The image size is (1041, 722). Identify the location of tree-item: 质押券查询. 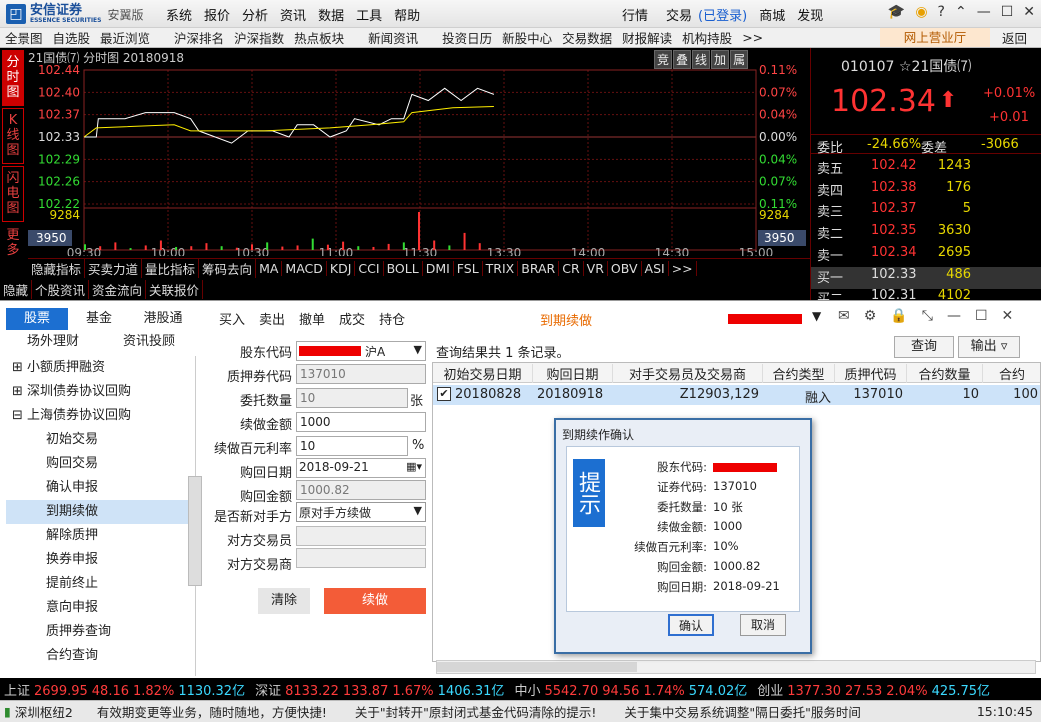
(99, 632).